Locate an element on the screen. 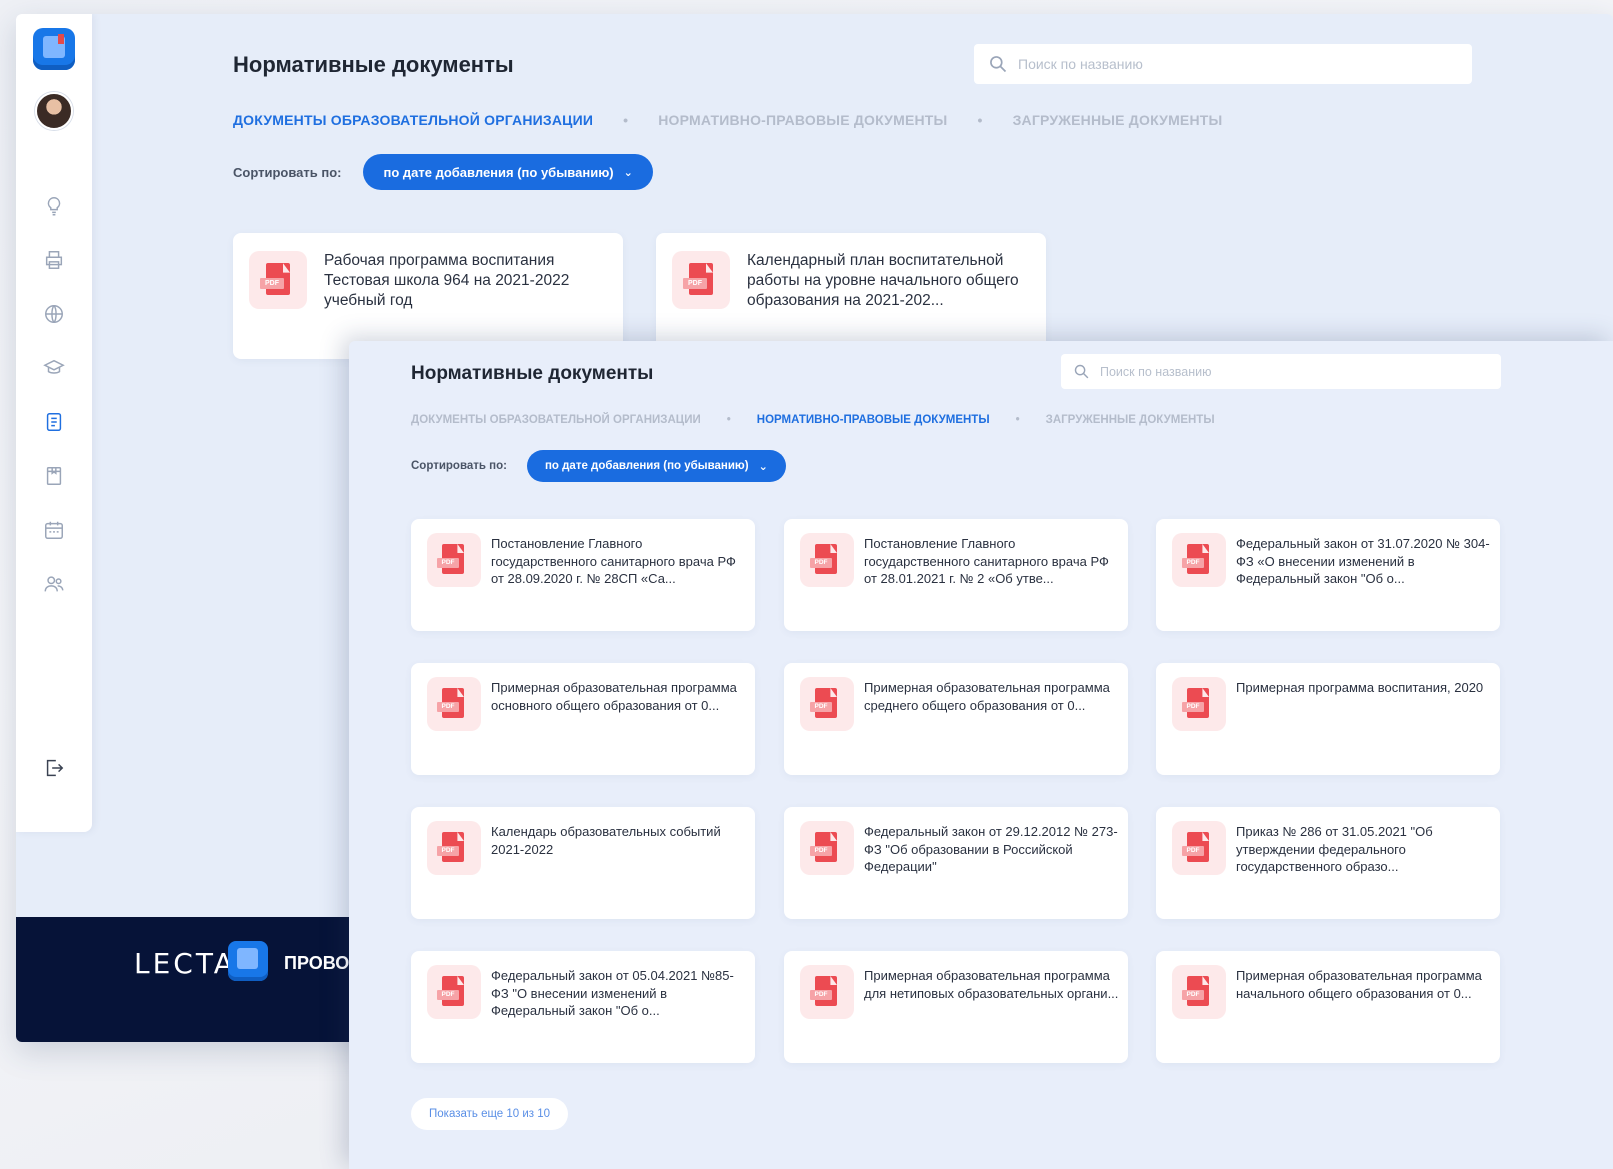  footer-product-name: ПРОВО is located at coordinates (317, 963).